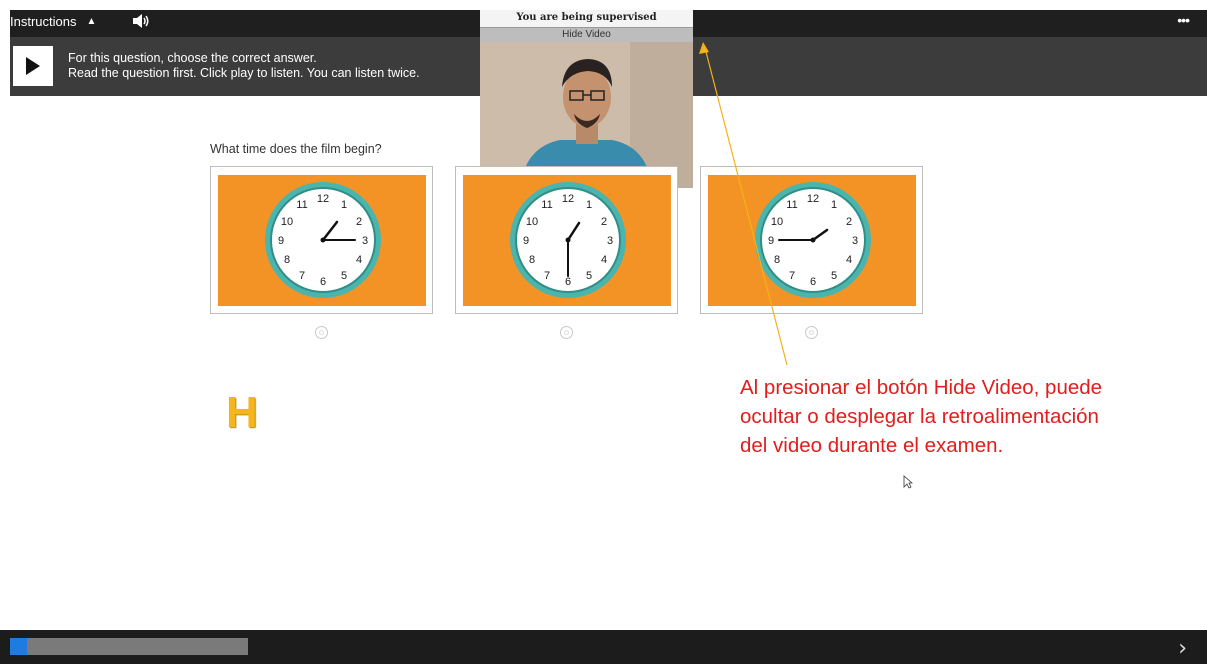 The image size is (1207, 664). I want to click on bottom-navigation-bar: ›, so click(603, 647).